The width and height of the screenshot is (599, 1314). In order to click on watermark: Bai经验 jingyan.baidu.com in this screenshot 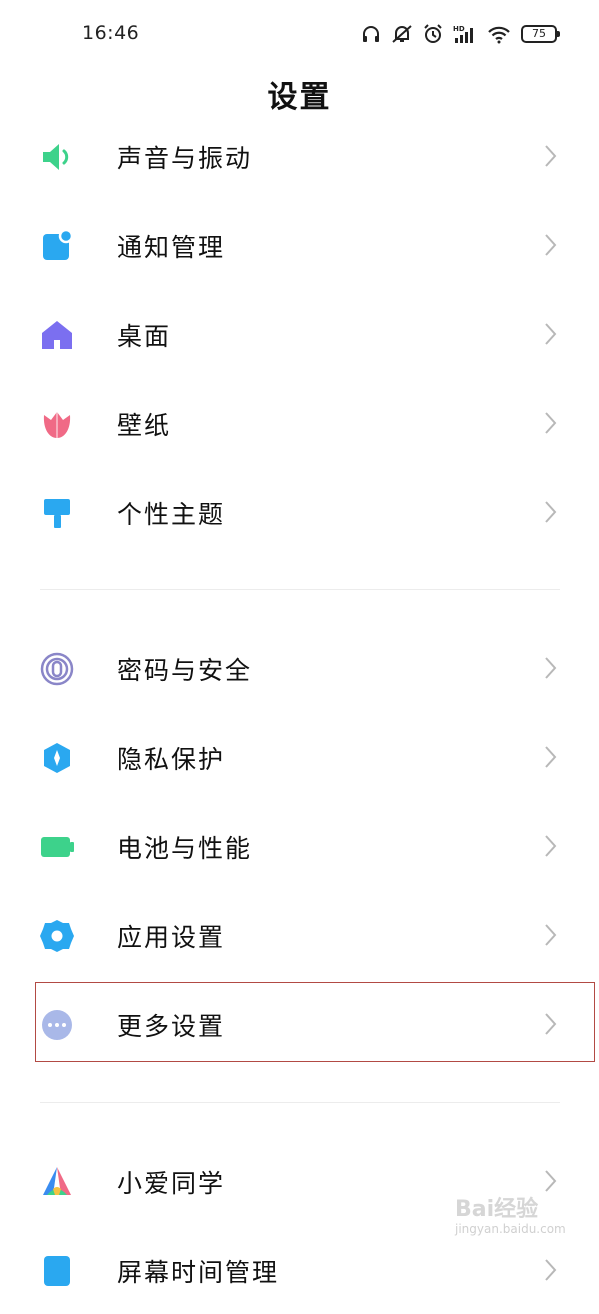, I will do `click(510, 1217)`.